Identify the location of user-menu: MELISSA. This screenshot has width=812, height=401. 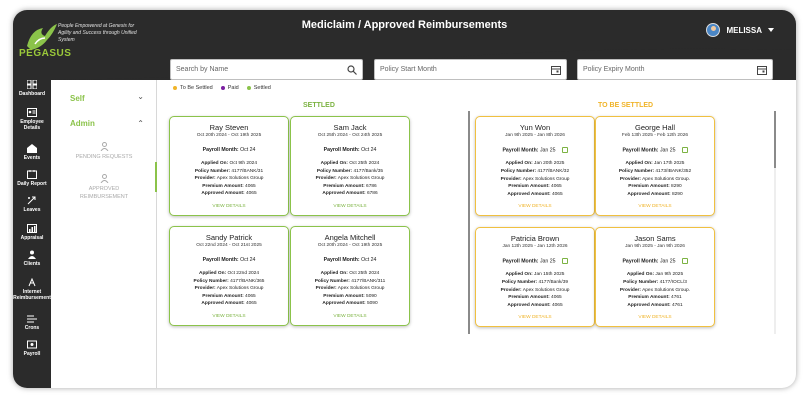
(740, 30).